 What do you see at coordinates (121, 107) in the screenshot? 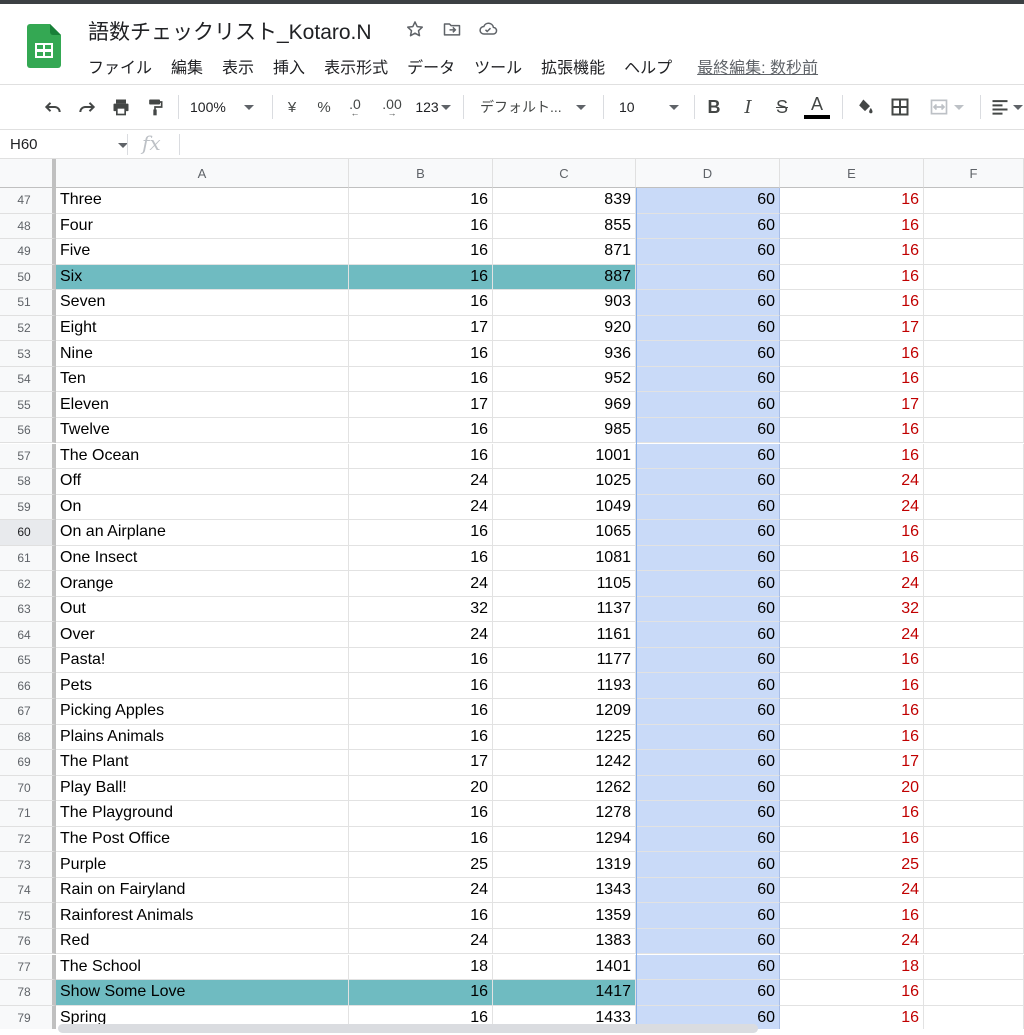
I see `print-icon` at bounding box center [121, 107].